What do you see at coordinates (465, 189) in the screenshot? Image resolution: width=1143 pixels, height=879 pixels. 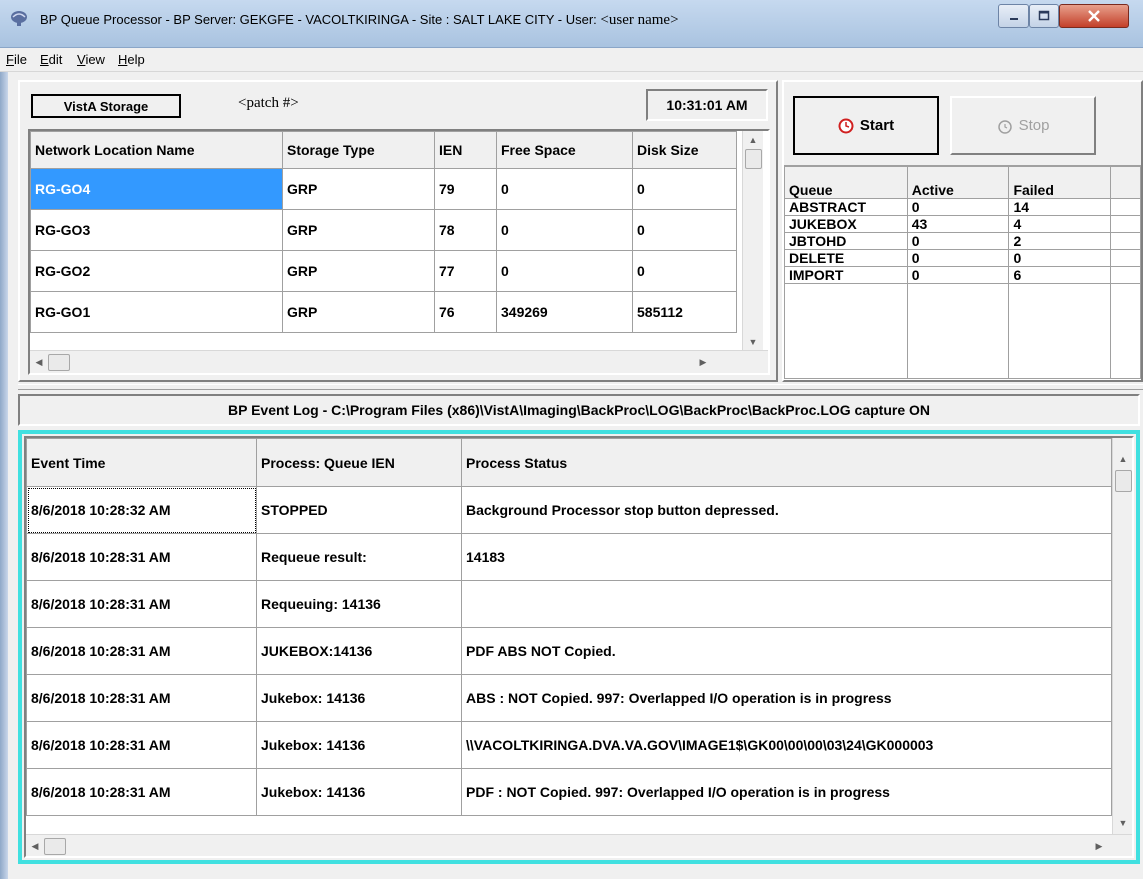 I see `table-cell: 79` at bounding box center [465, 189].